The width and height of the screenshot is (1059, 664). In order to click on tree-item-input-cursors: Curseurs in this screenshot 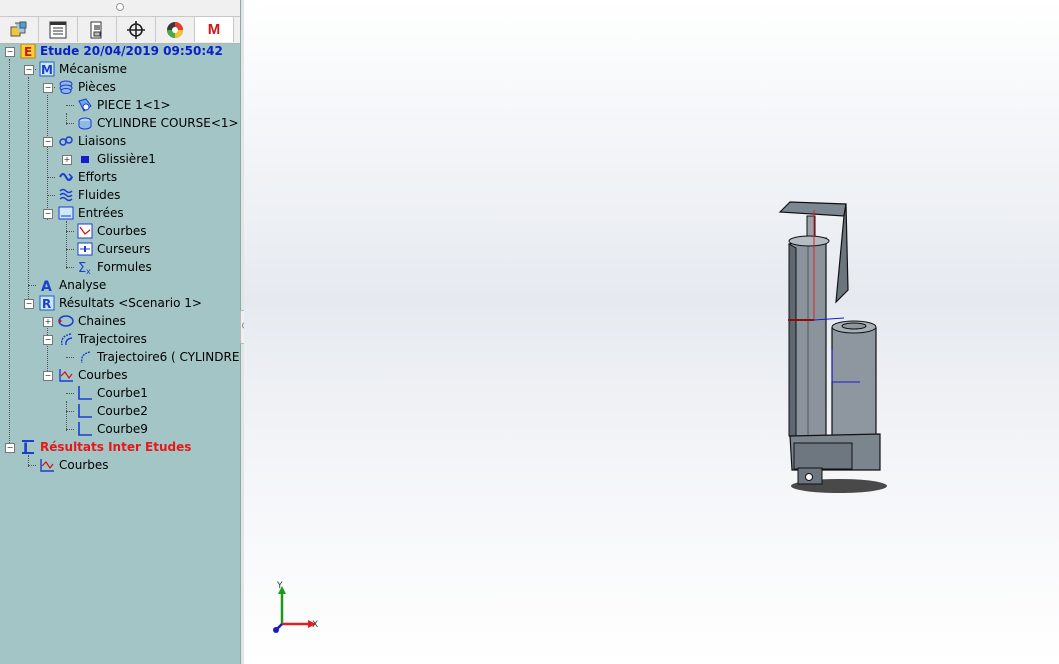, I will do `click(113, 249)`.